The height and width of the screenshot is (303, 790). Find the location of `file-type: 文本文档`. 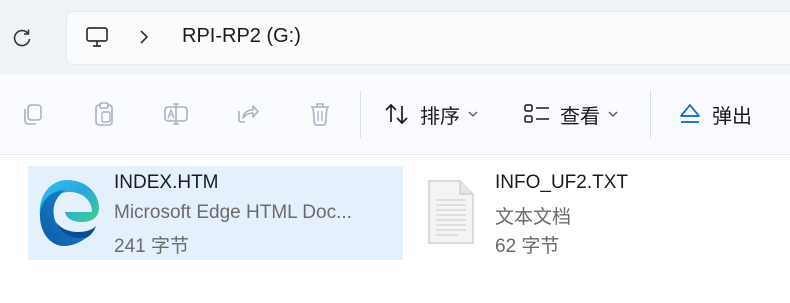

file-type: 文本文档 is located at coordinates (533, 217).